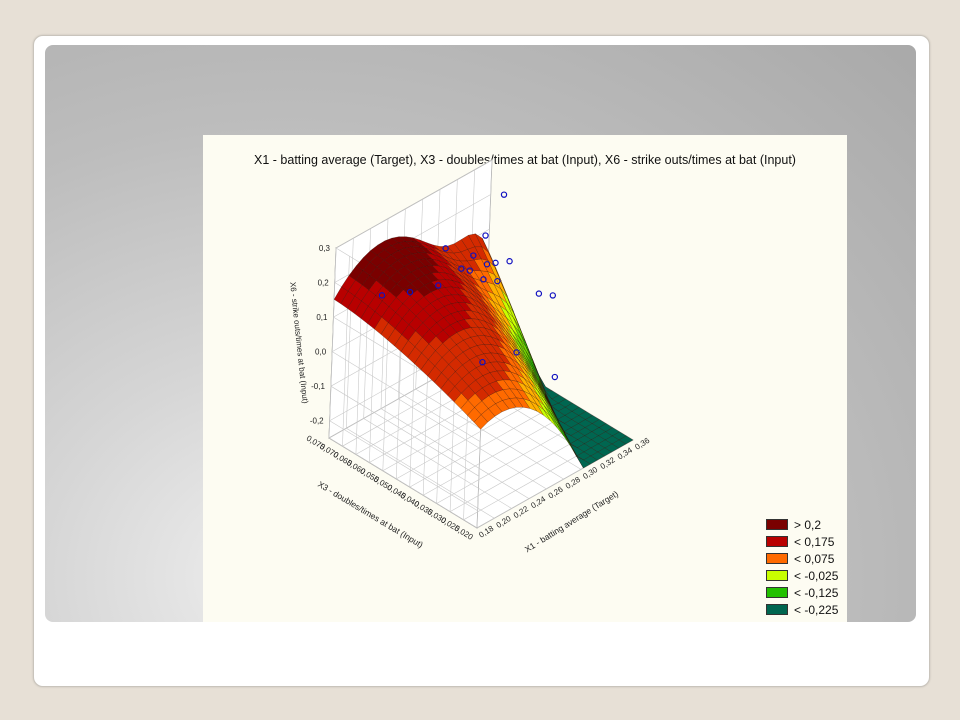  I want to click on legend-label: < 0,075, so click(814, 558).